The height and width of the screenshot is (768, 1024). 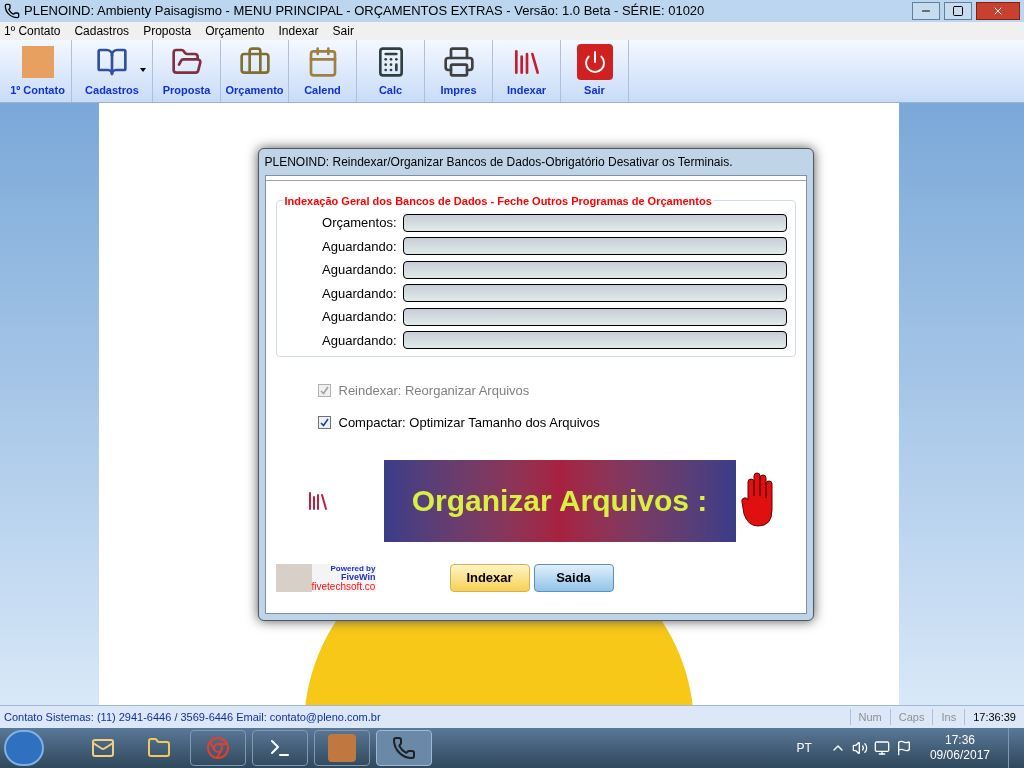 What do you see at coordinates (959, 748) in the screenshot?
I see `clock: 17:36 09/06/2017` at bounding box center [959, 748].